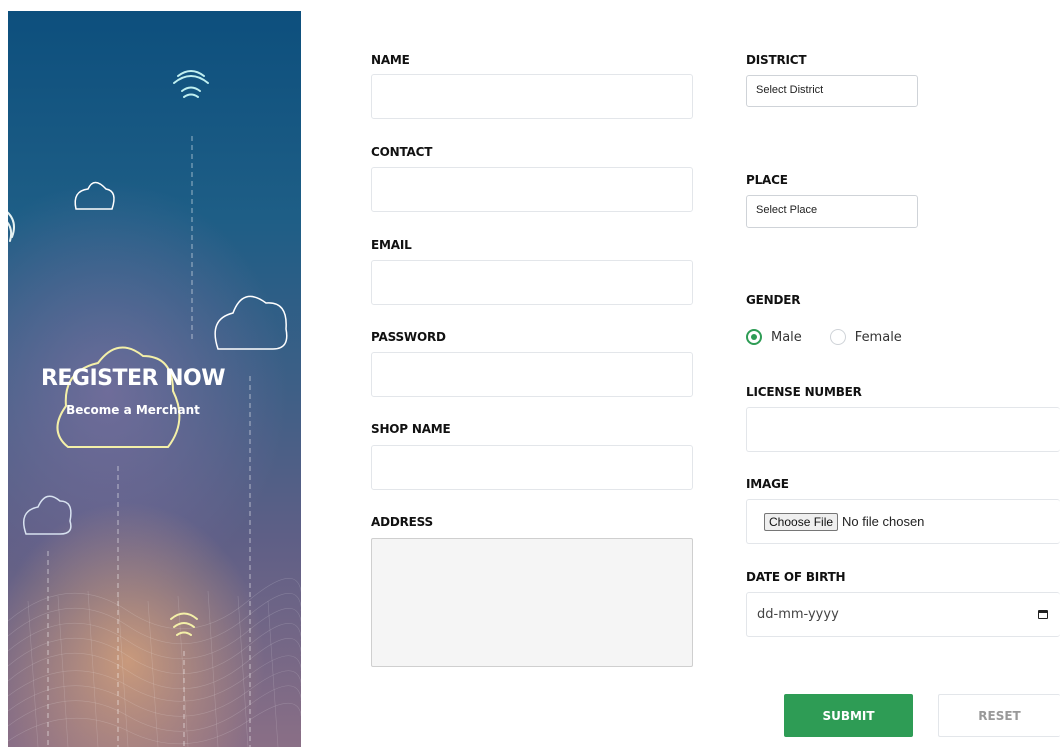 The height and width of the screenshot is (747, 1060). I want to click on shop-name-input, so click(532, 467).